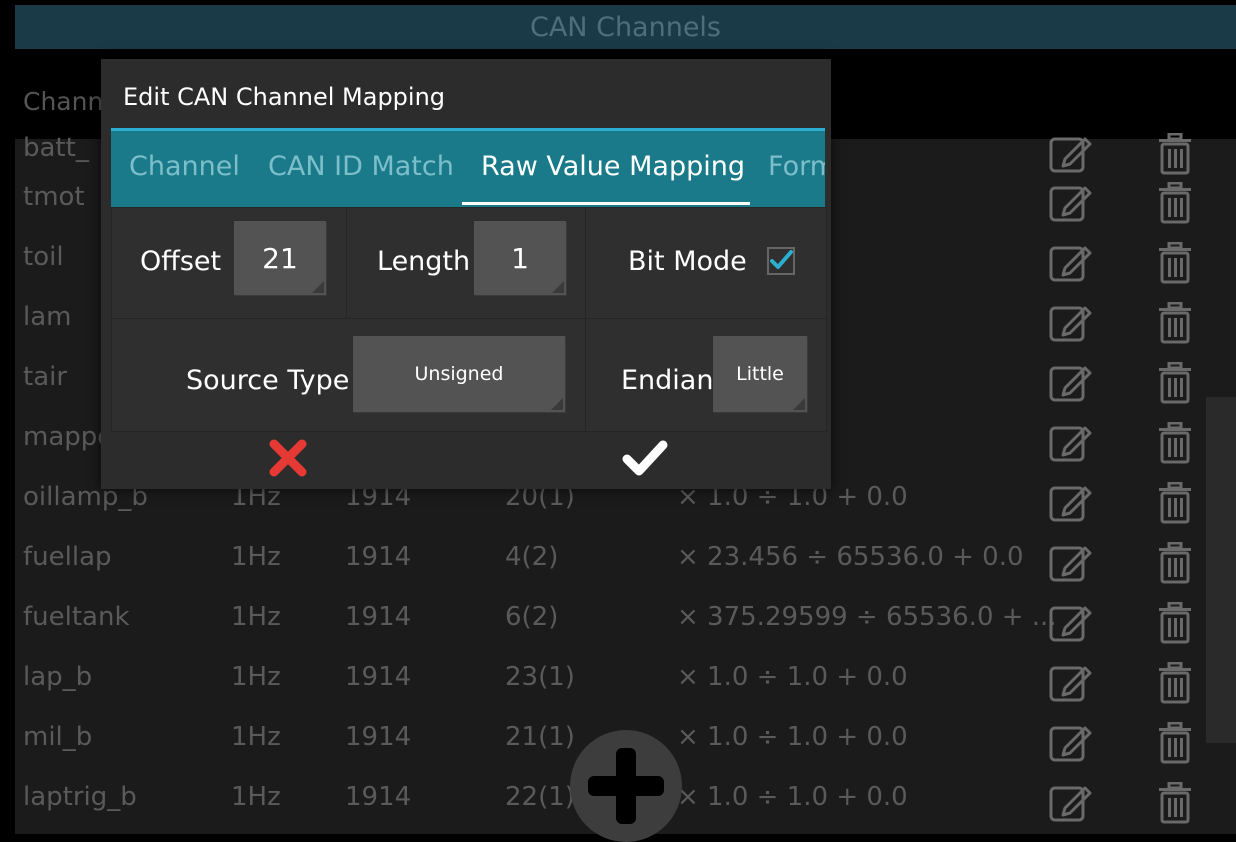 This screenshot has height=842, width=1236. What do you see at coordinates (58, 737) in the screenshot?
I see `channel-name: mil_b` at bounding box center [58, 737].